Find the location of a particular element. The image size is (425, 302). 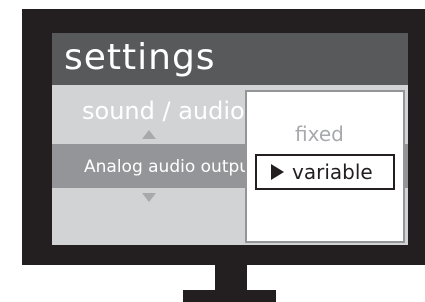

option-variable-selected: variable is located at coordinates (325, 172).